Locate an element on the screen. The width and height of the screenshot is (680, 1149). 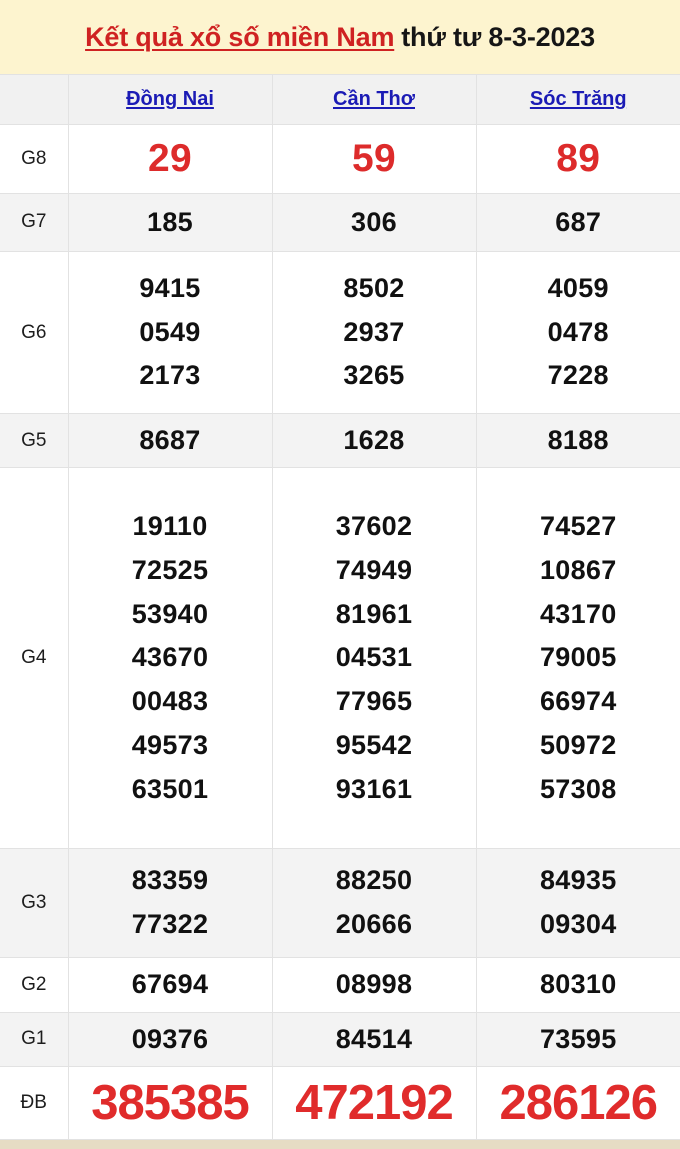
prize-number: 83359 is located at coordinates (170, 880).